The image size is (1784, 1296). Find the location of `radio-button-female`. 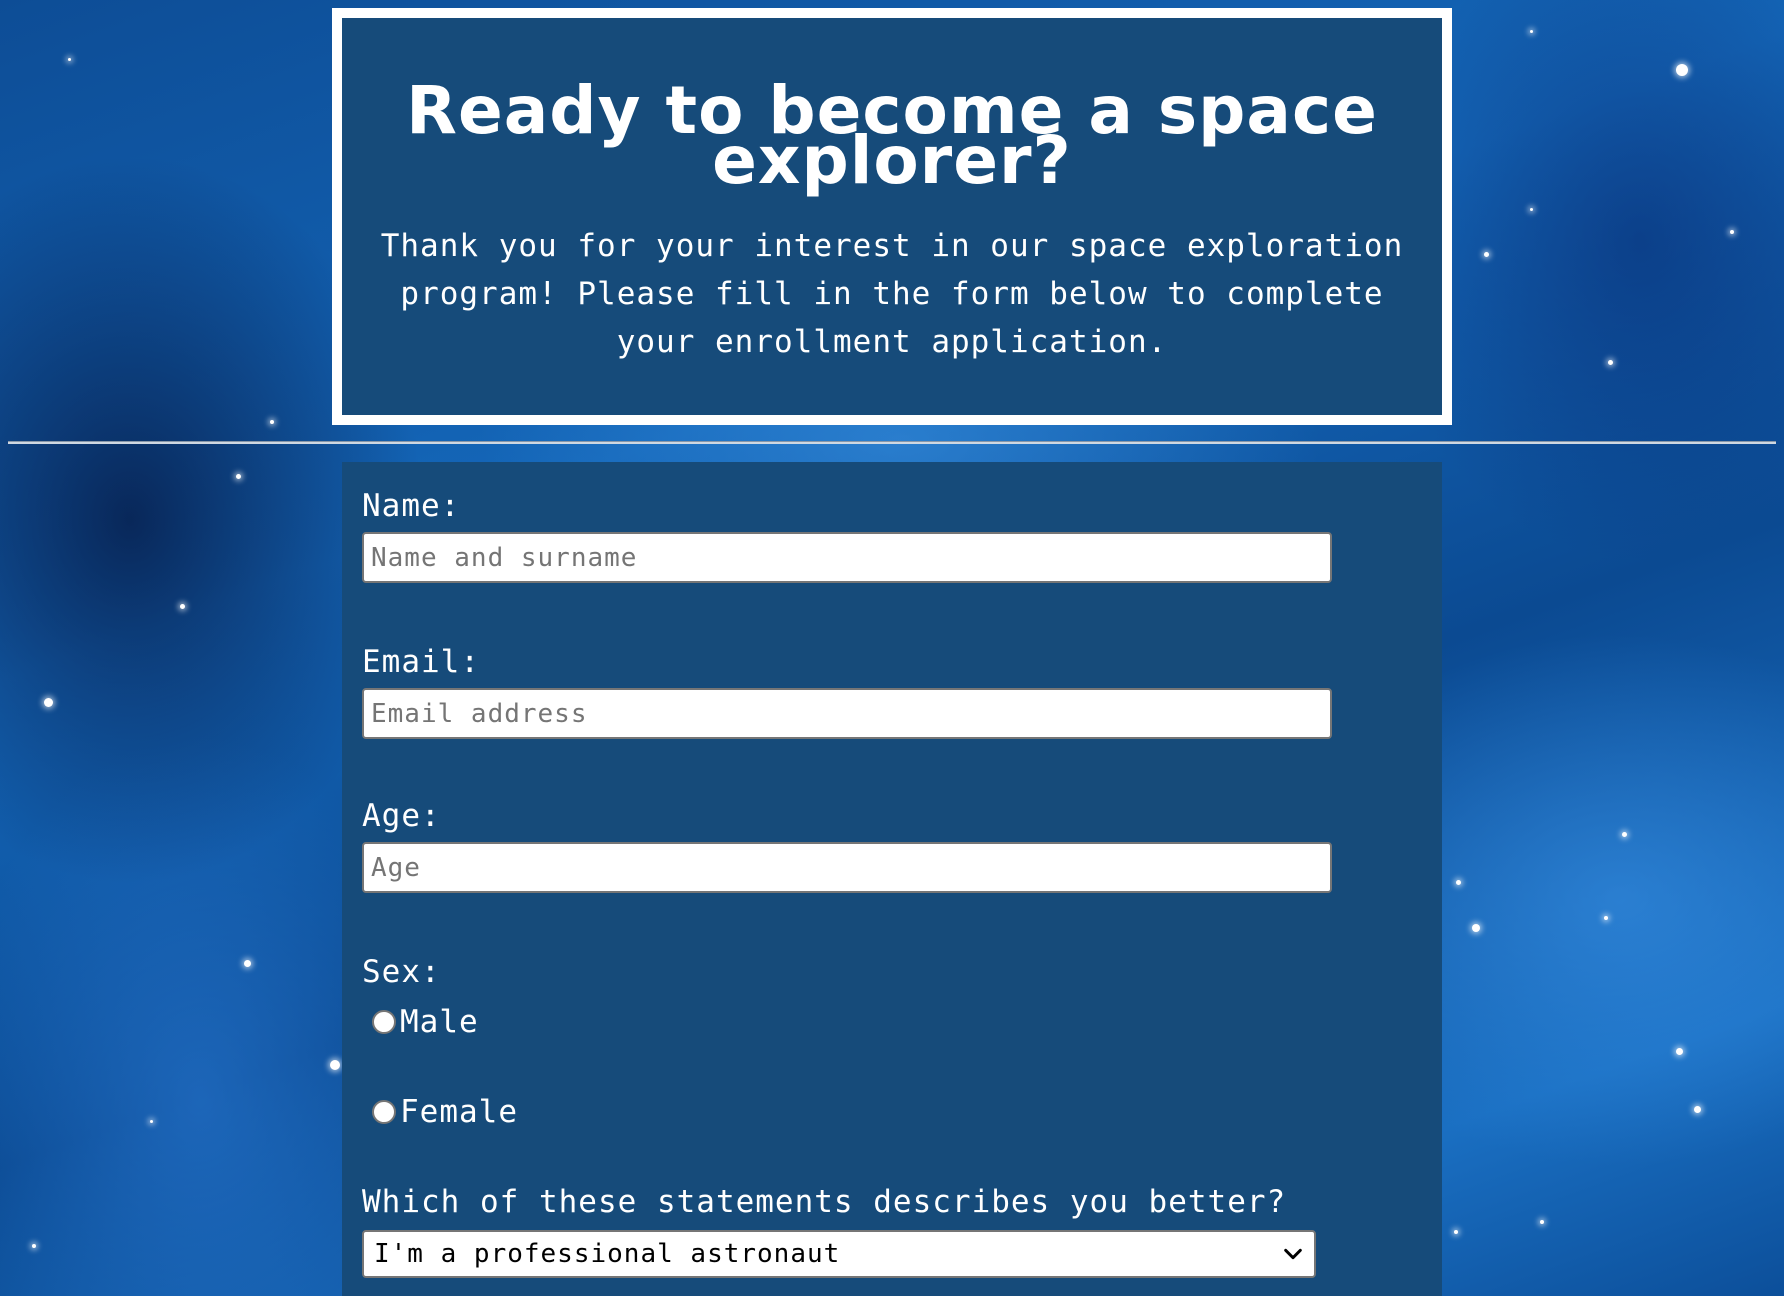

radio-button-female is located at coordinates (384, 1112).